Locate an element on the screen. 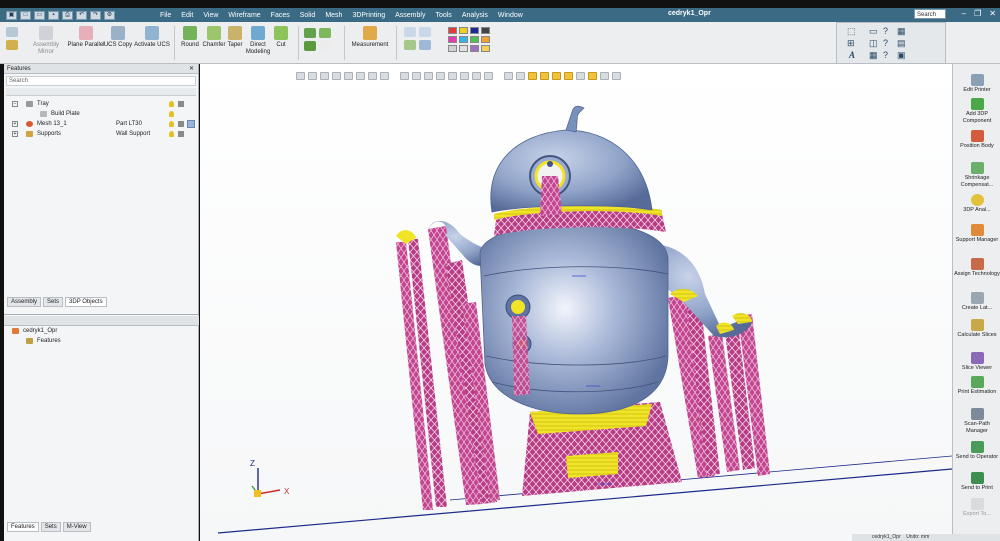 This screenshot has width=1000, height=541. tab-assembly: Assembly is located at coordinates (24, 302).